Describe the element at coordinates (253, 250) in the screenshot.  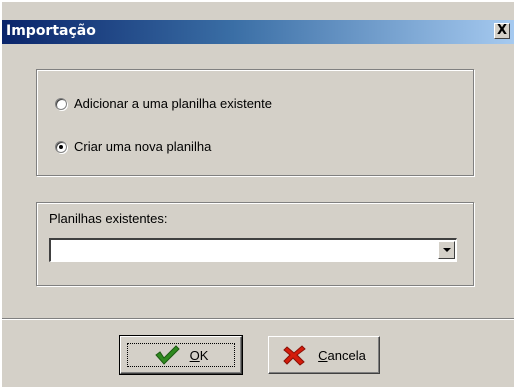
I see `existing-sheets-dropdown` at that location.